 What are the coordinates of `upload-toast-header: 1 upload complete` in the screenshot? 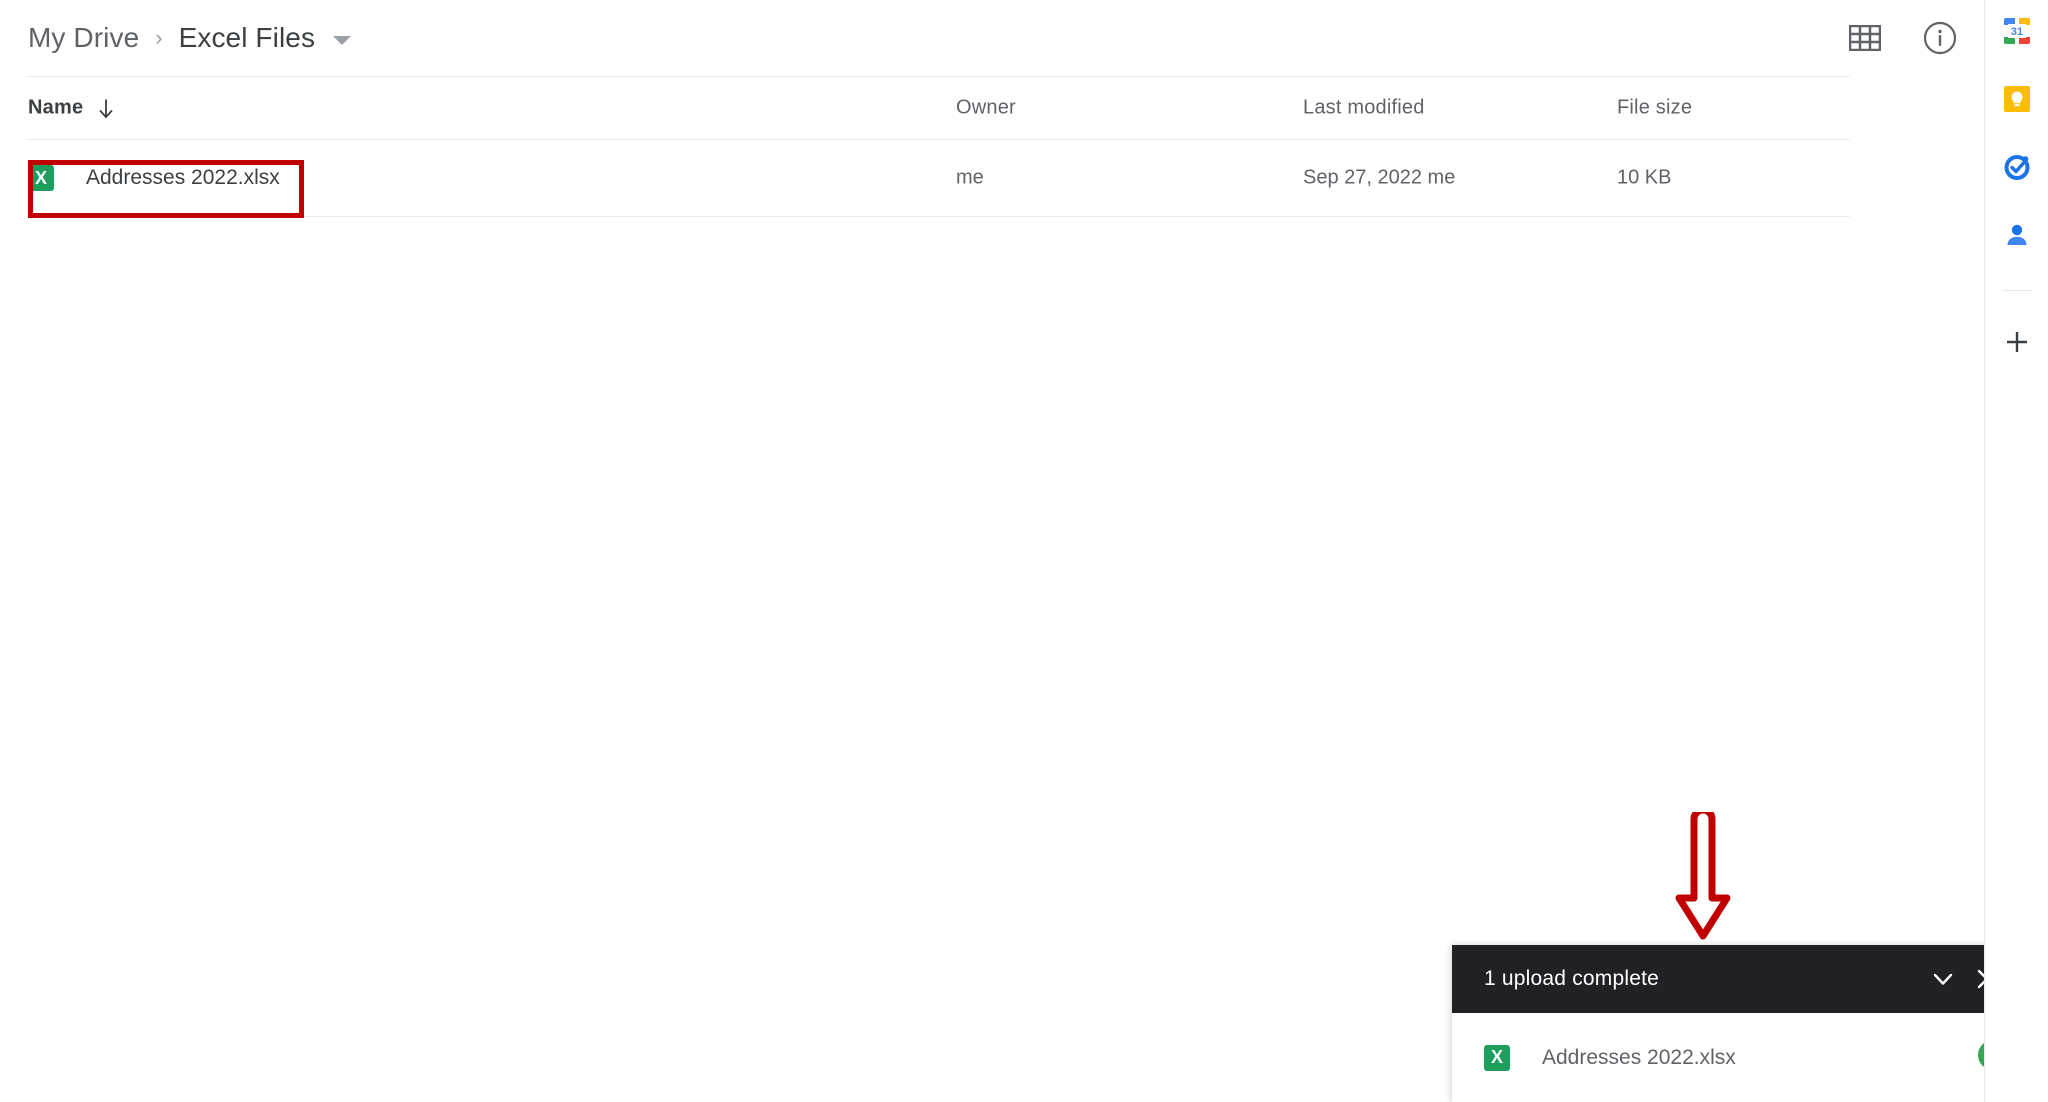 It's located at (1743, 979).